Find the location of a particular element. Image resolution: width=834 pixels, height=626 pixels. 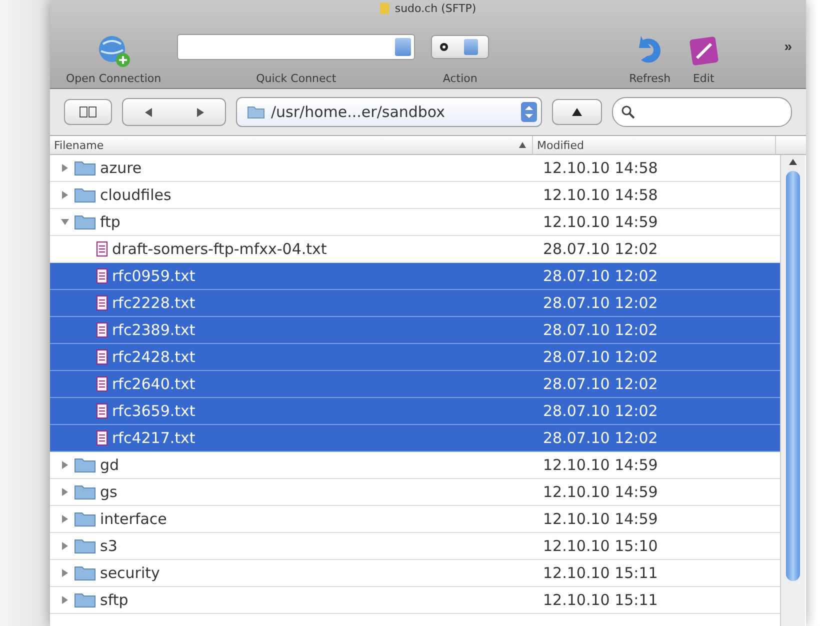

toolbar-button: Open Connection is located at coordinates (114, 52).